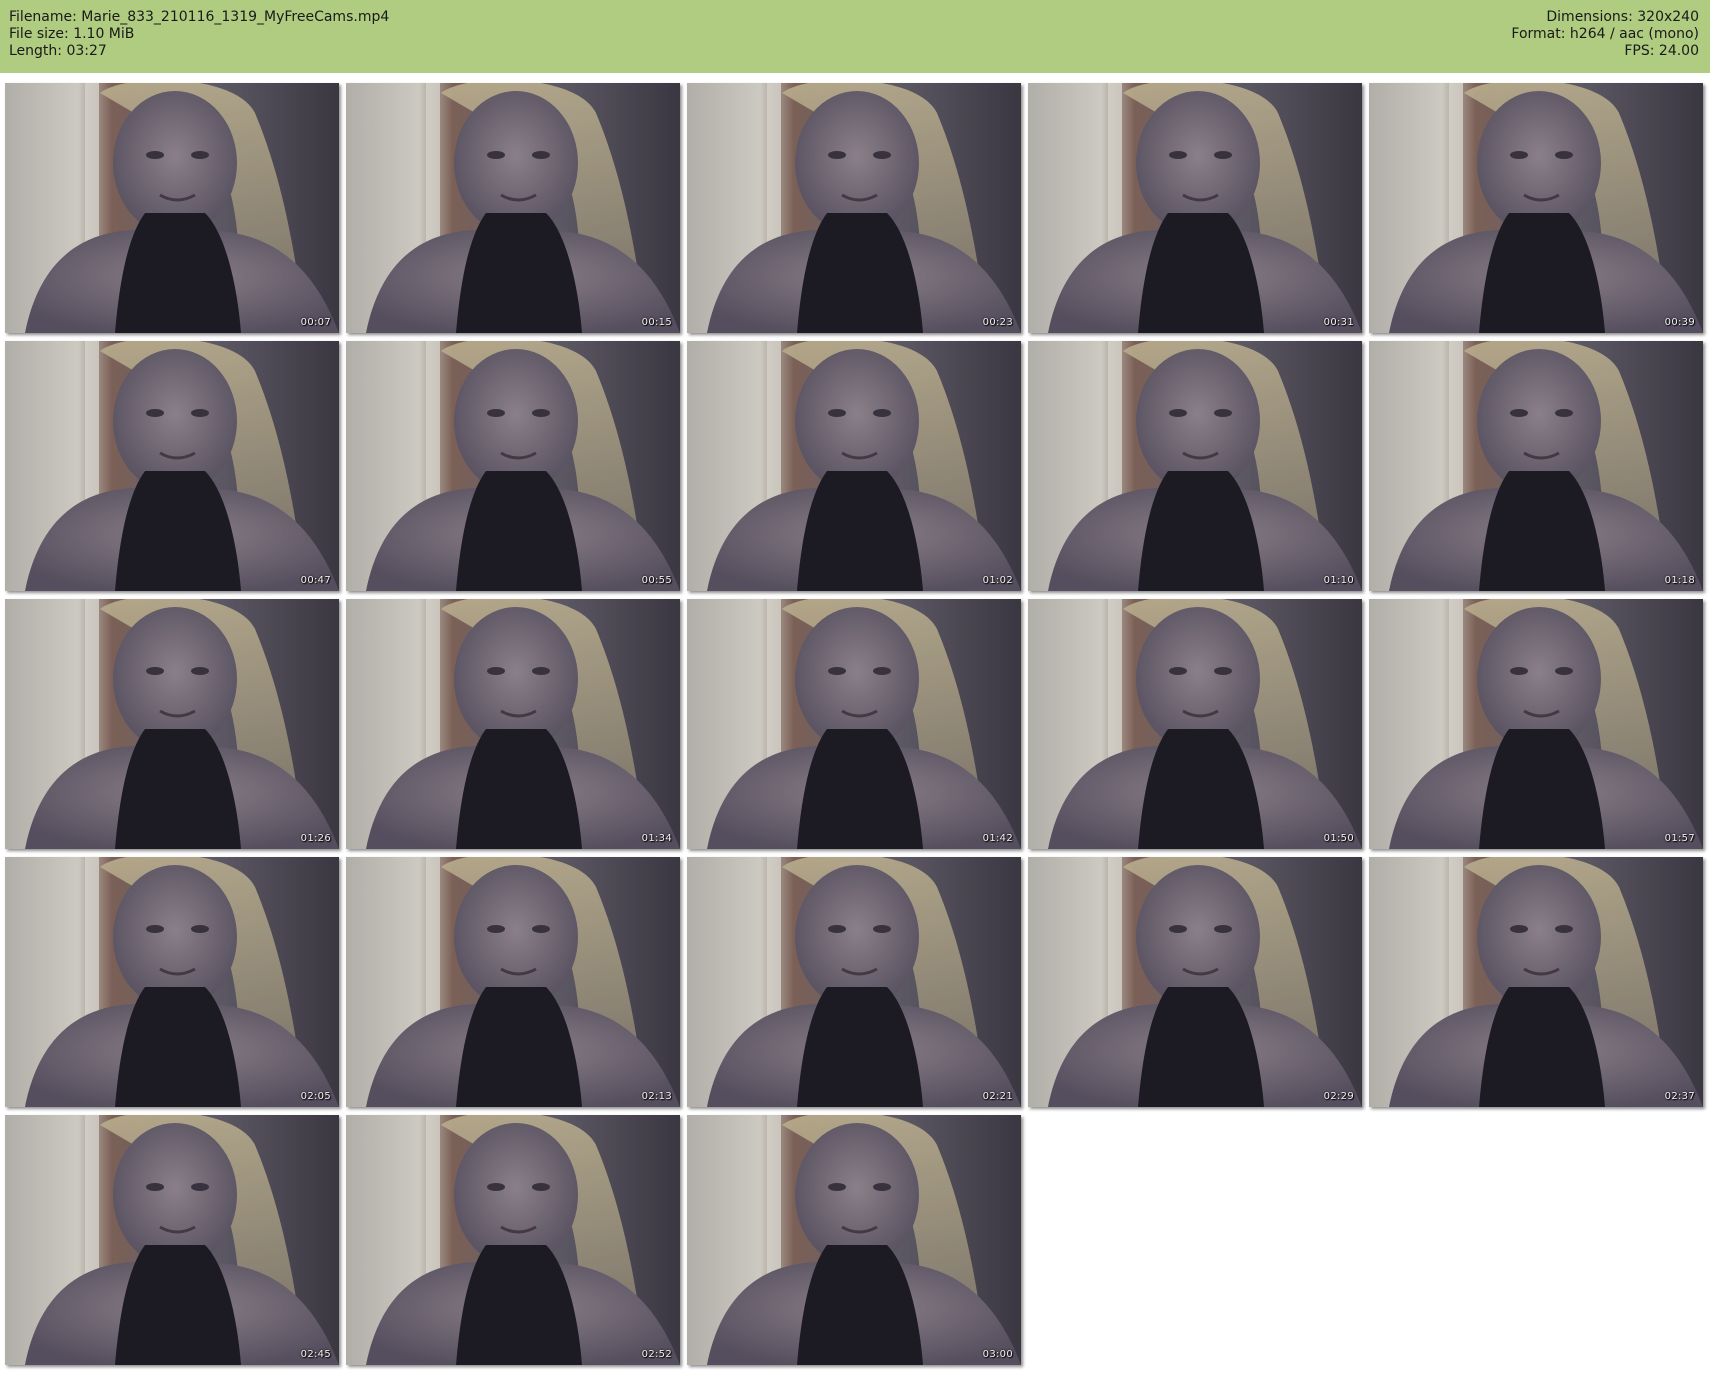  I want to click on video-frame-thumbnail: 02:52, so click(513, 1240).